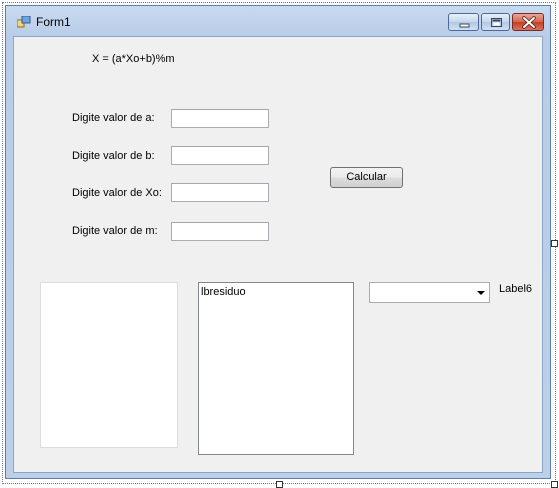 Image resolution: width=559 pixels, height=488 pixels. What do you see at coordinates (276, 368) in the screenshot?
I see `listbox-residuo: lbresiduo` at bounding box center [276, 368].